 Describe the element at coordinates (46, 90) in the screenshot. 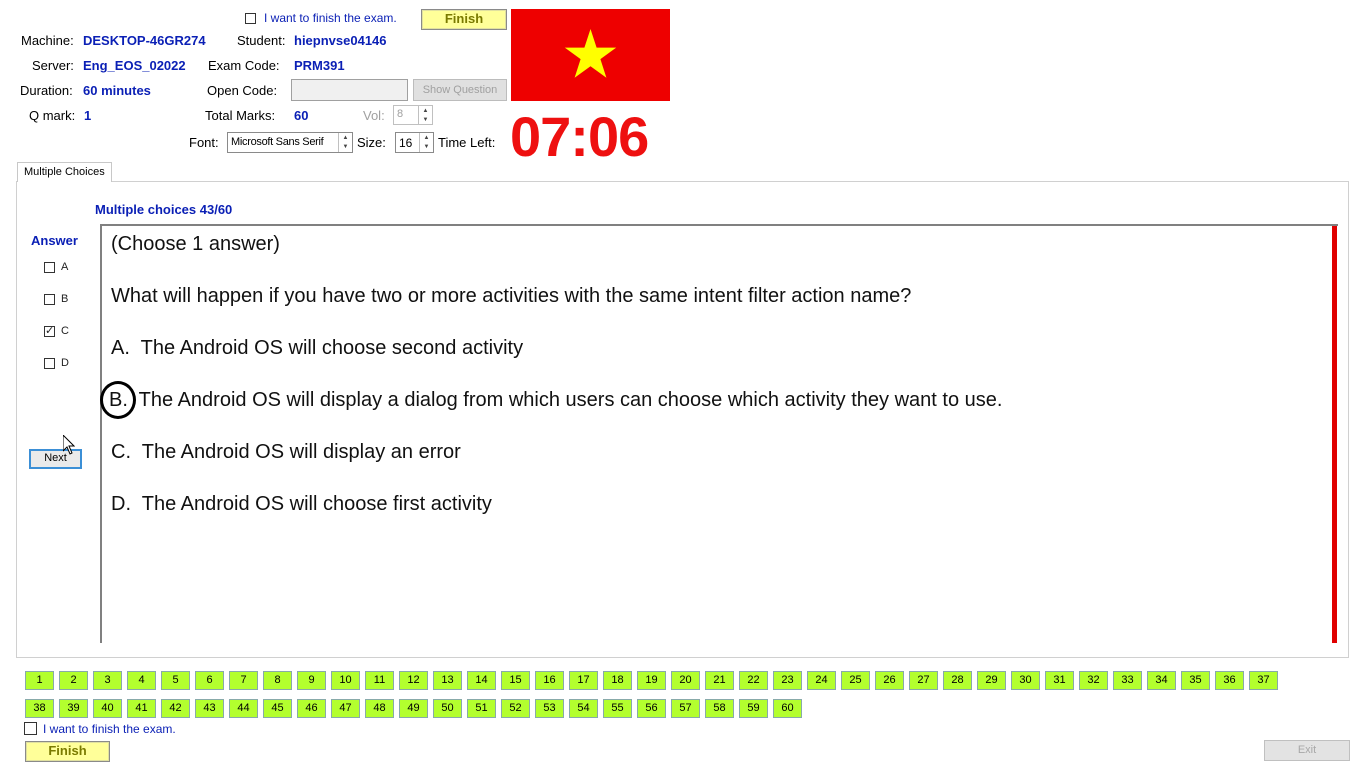

I see `duration-label: Duration:` at that location.